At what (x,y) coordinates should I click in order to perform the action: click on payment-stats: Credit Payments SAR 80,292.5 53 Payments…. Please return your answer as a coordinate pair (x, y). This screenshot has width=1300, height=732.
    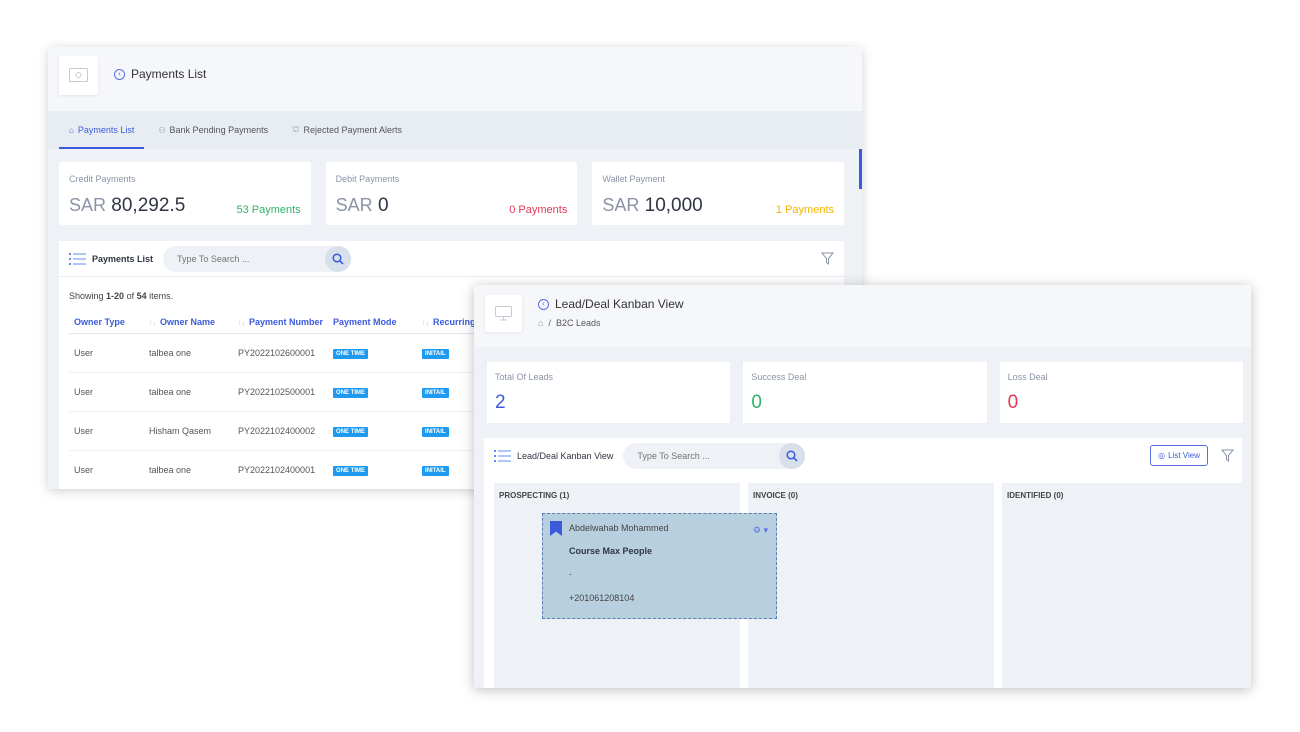
    Looking at the image, I should click on (452, 193).